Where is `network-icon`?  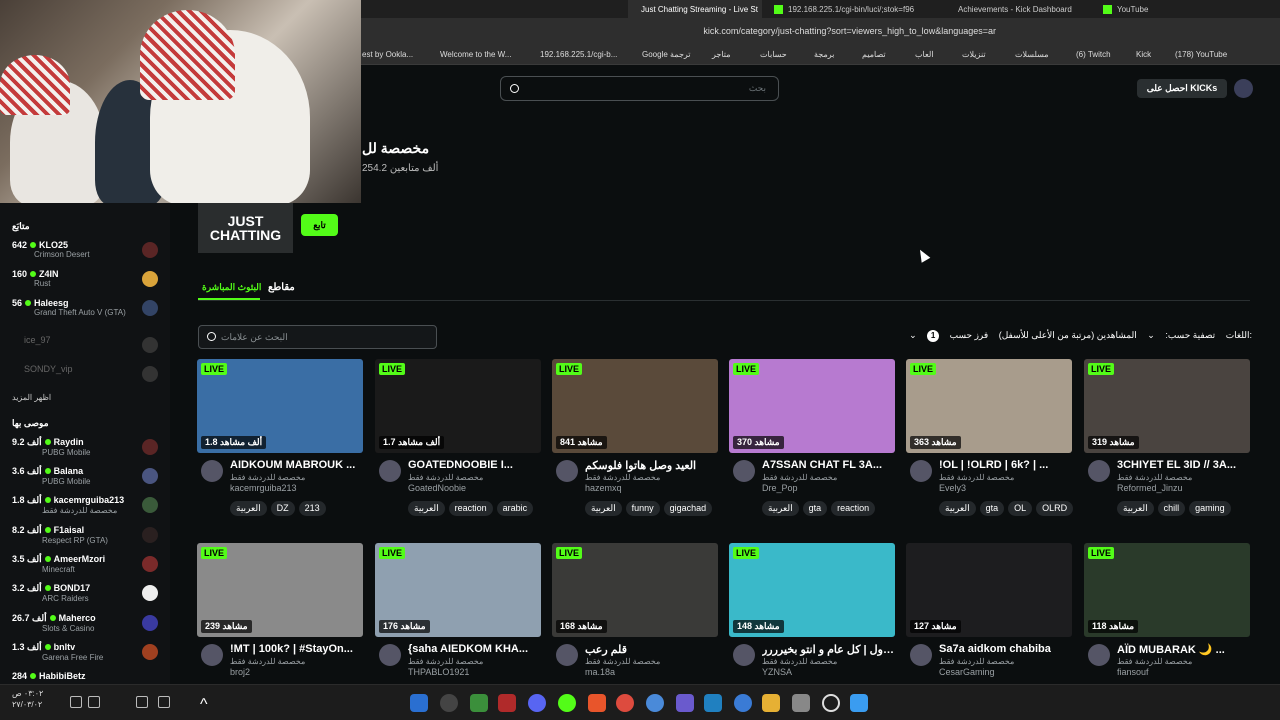
network-icon is located at coordinates (94, 702).